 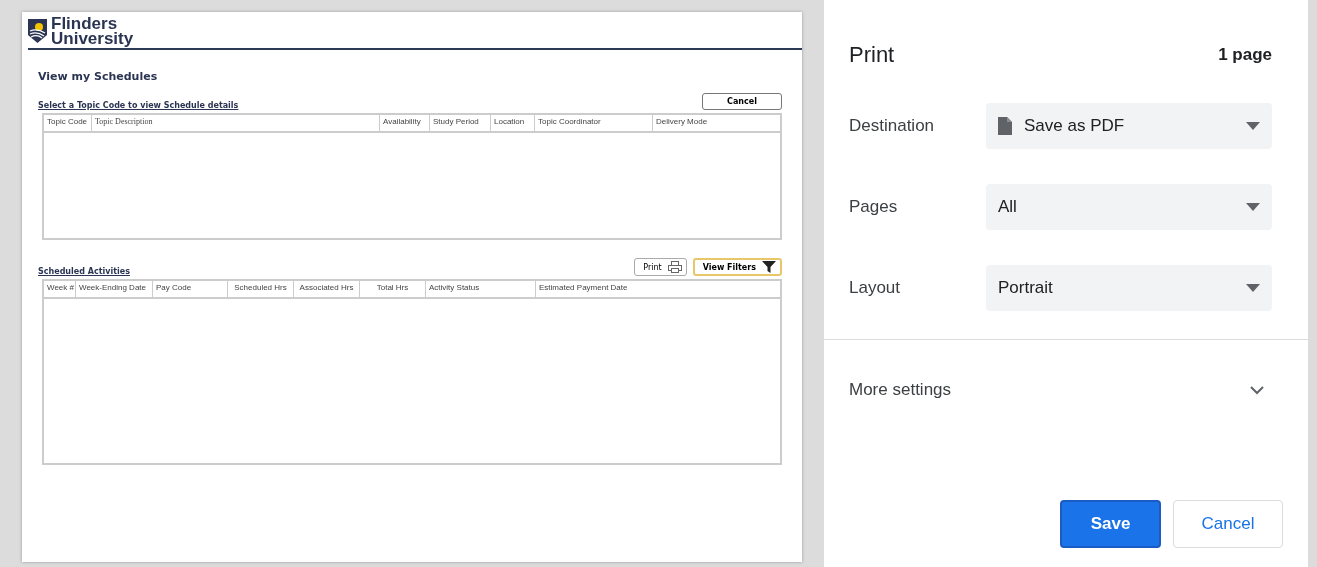 I want to click on page-title: View my Schedules, so click(x=98, y=76).